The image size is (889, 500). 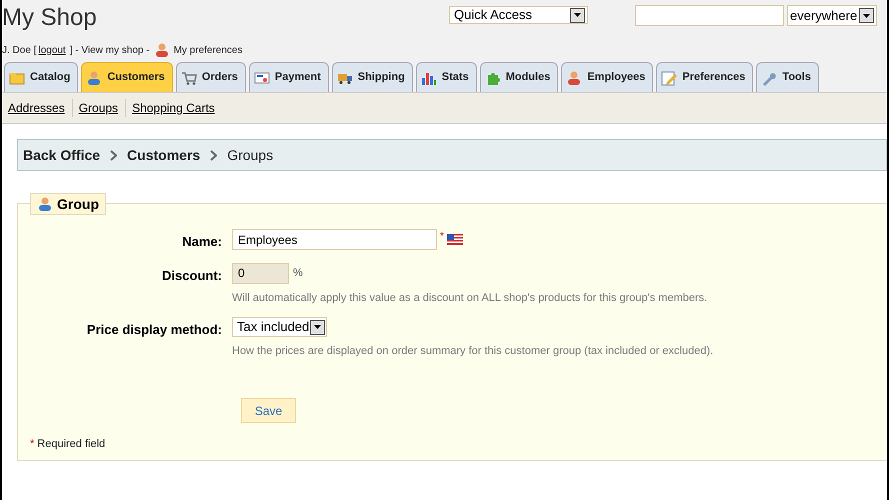 I want to click on nav-tab: Employees, so click(x=607, y=77).